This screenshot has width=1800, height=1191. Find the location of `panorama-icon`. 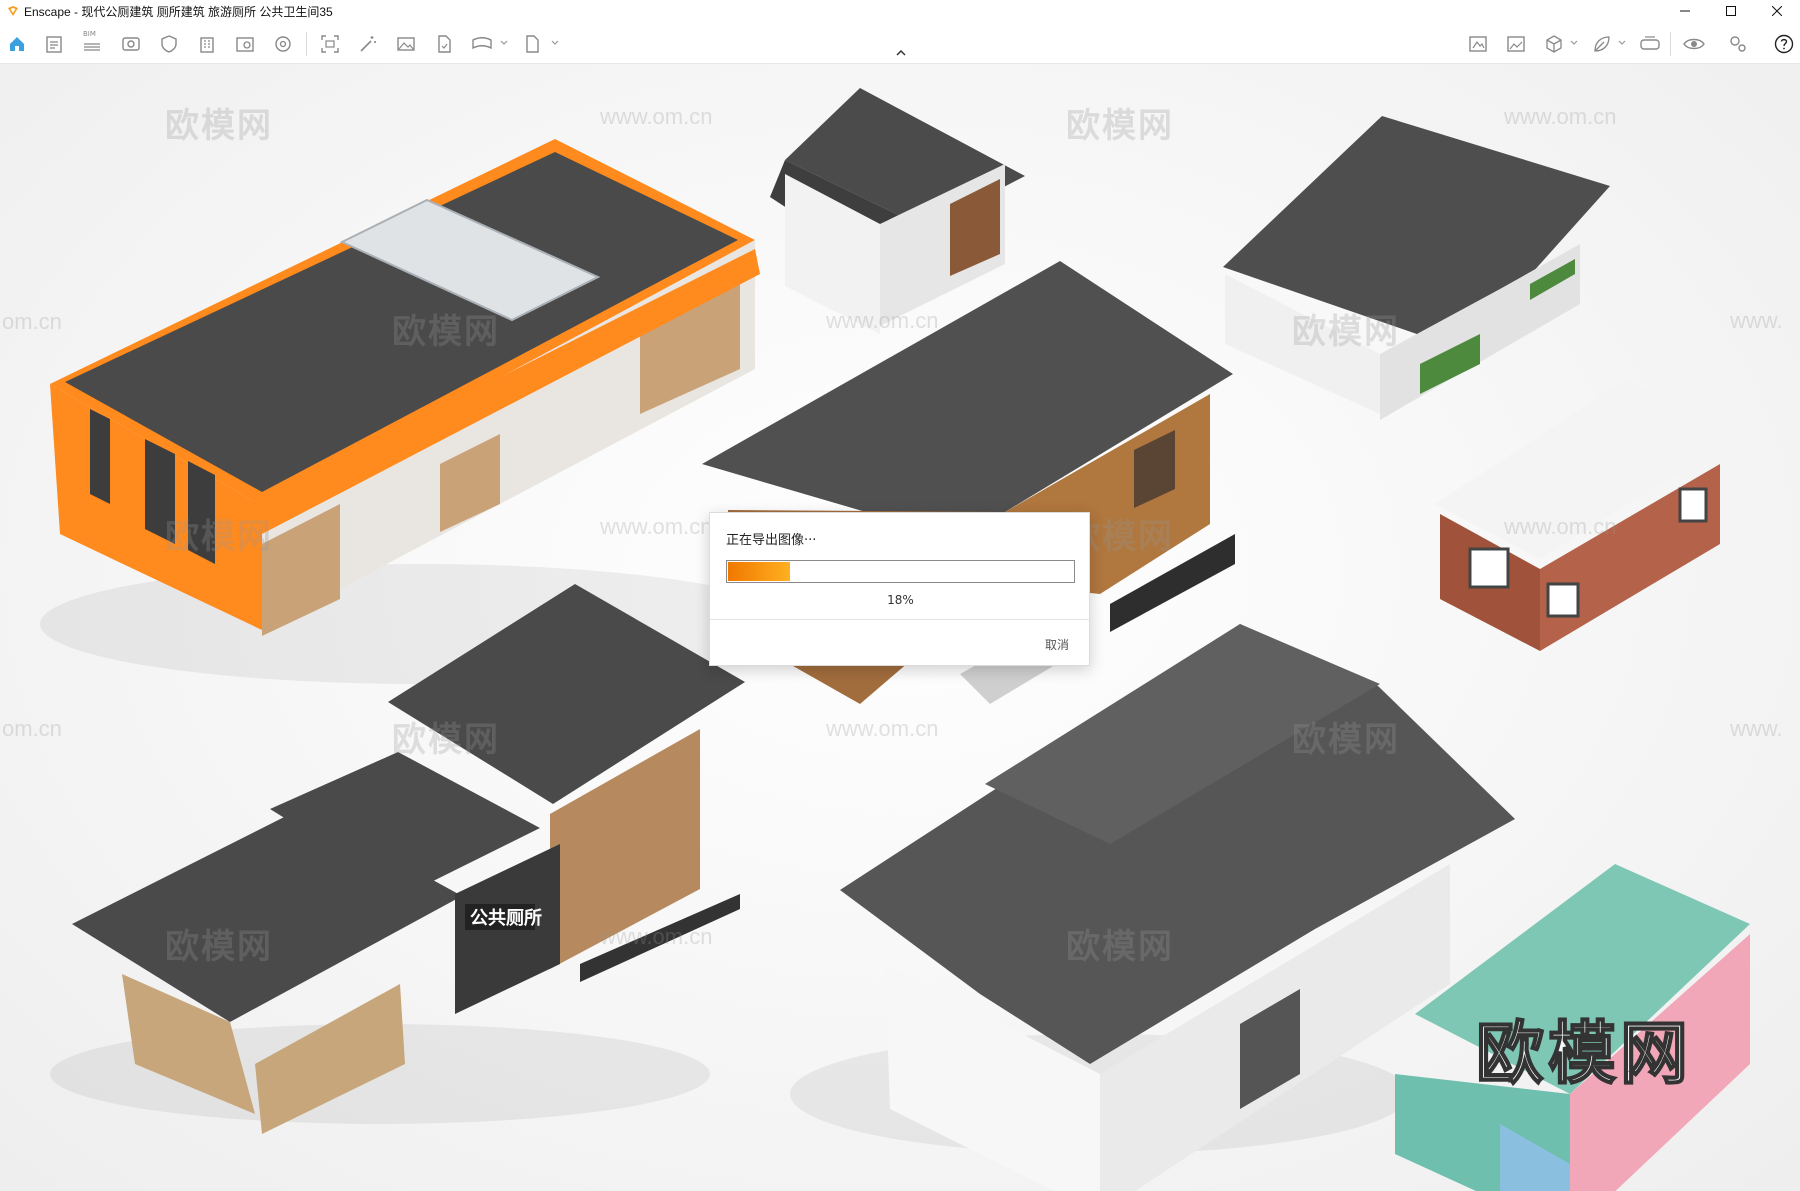

panorama-icon is located at coordinates (482, 43).